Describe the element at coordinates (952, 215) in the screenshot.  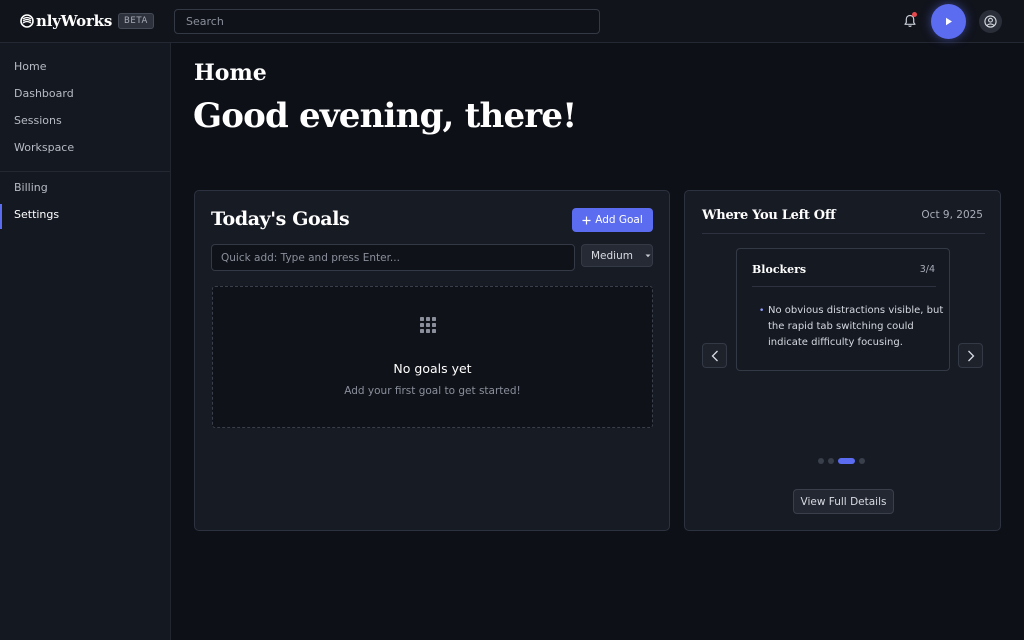
I see `session-date: Oct 9, 2025` at that location.